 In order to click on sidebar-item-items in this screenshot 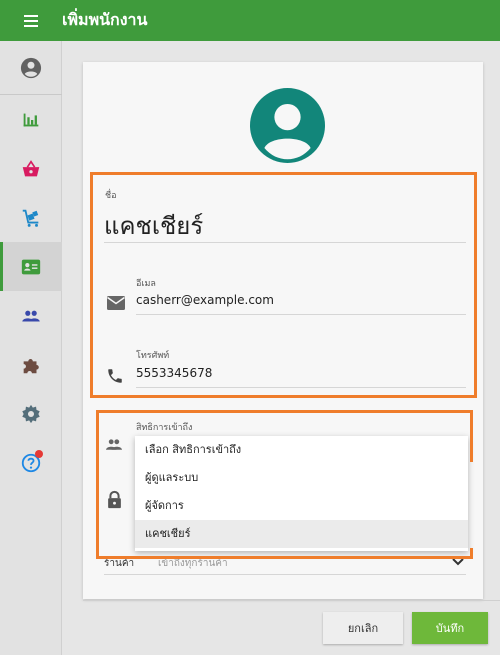, I will do `click(31, 217)`.